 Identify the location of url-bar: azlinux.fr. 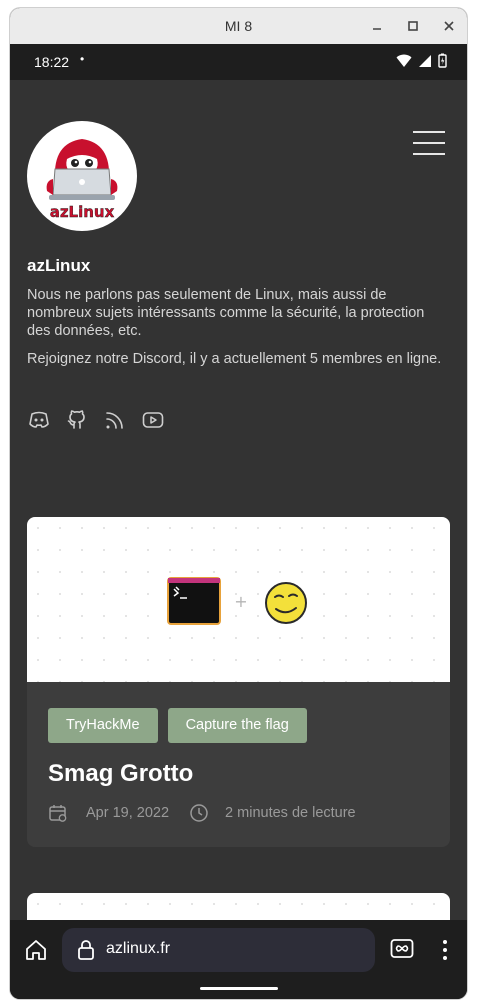
(218, 950).